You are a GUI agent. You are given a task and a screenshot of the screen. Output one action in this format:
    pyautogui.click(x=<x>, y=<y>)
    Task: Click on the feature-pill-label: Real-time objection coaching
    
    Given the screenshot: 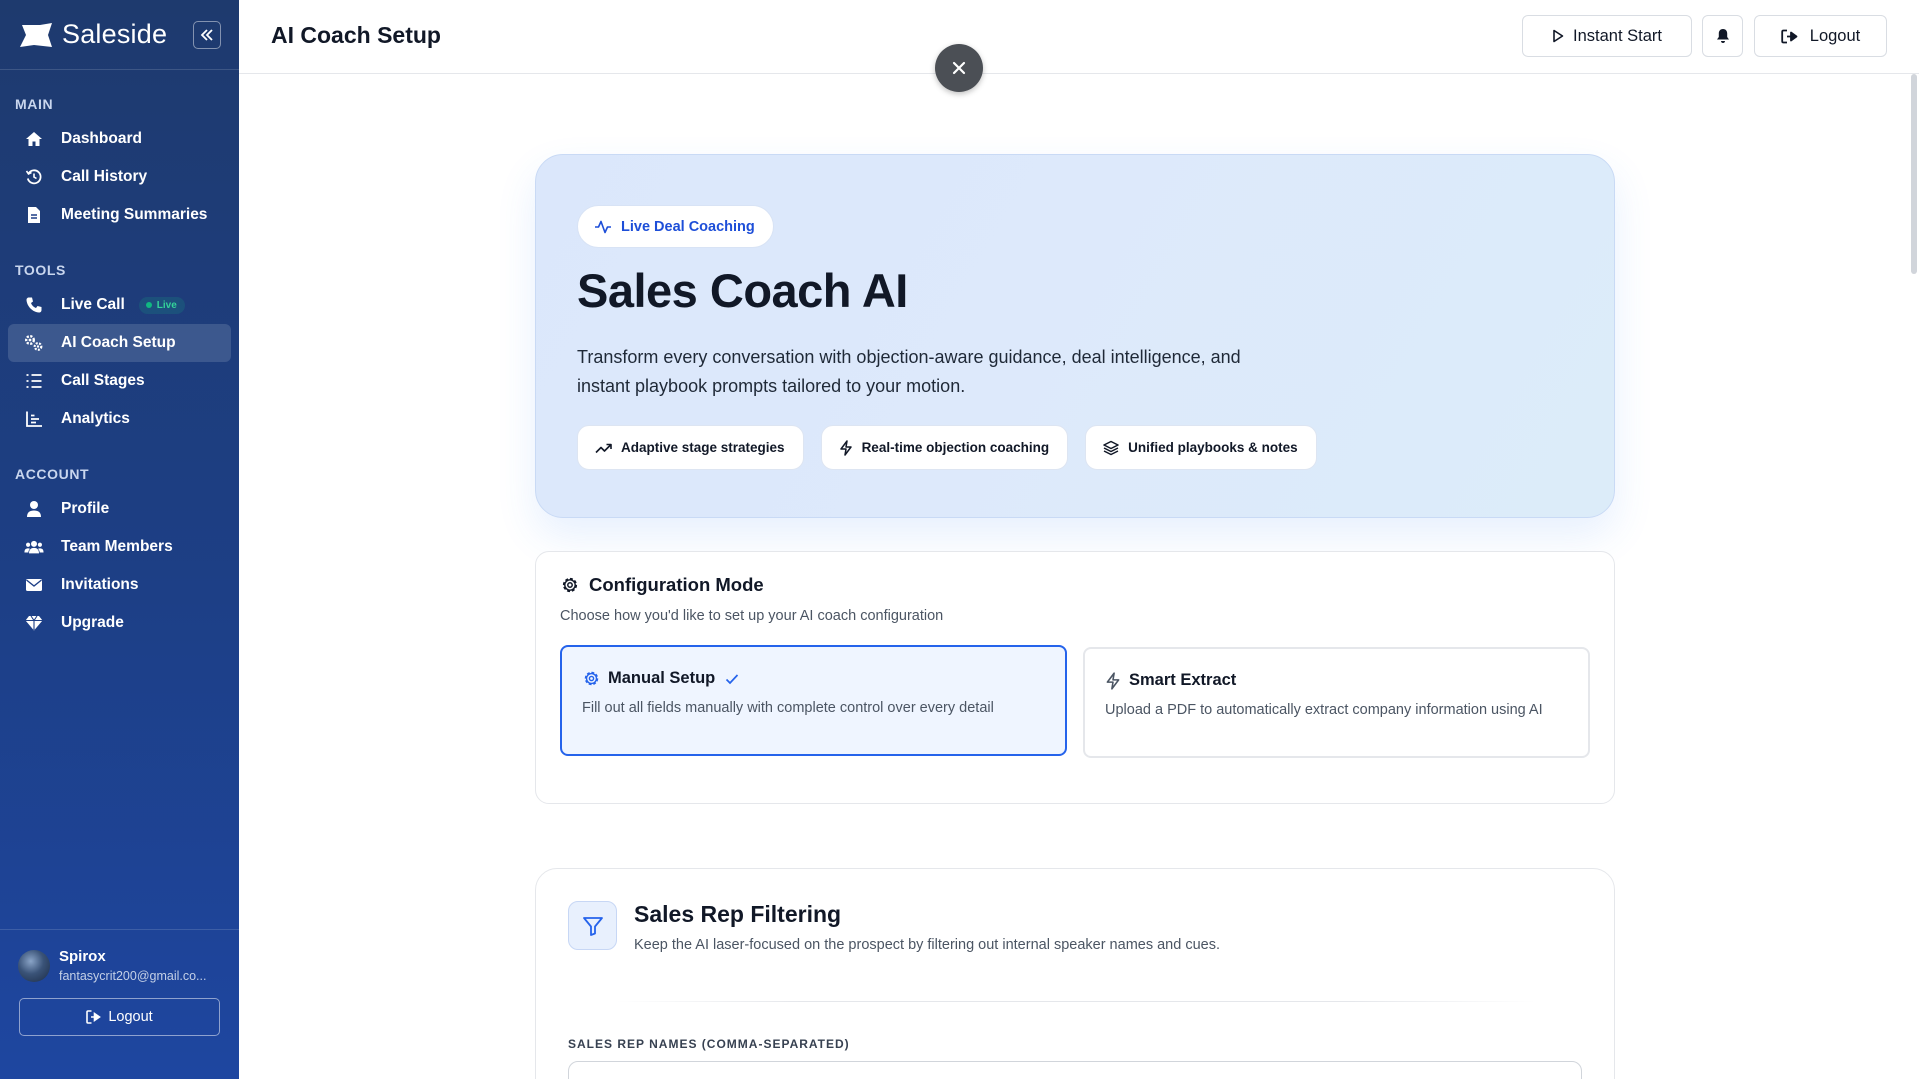 What is the action you would take?
    pyautogui.click(x=955, y=447)
    